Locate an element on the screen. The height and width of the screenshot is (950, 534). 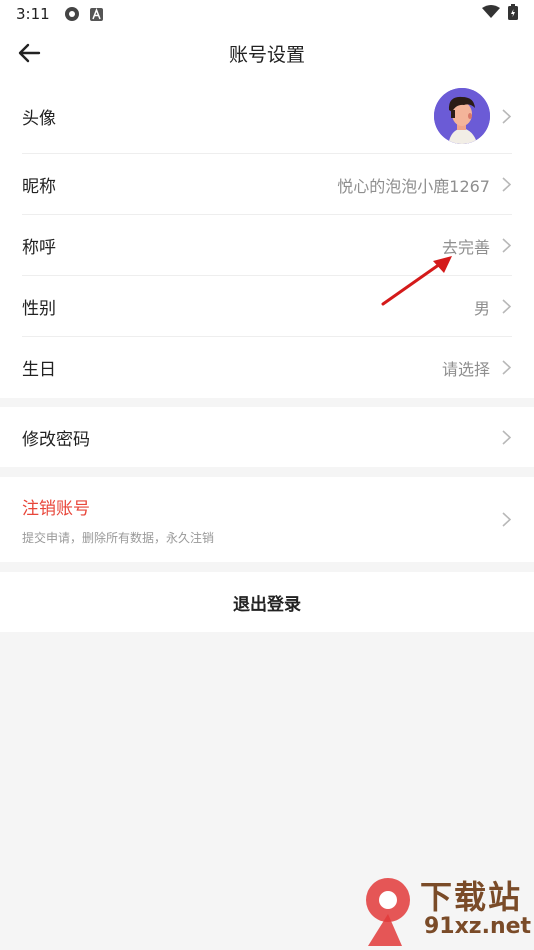
a-icon is located at coordinates (96, 14).